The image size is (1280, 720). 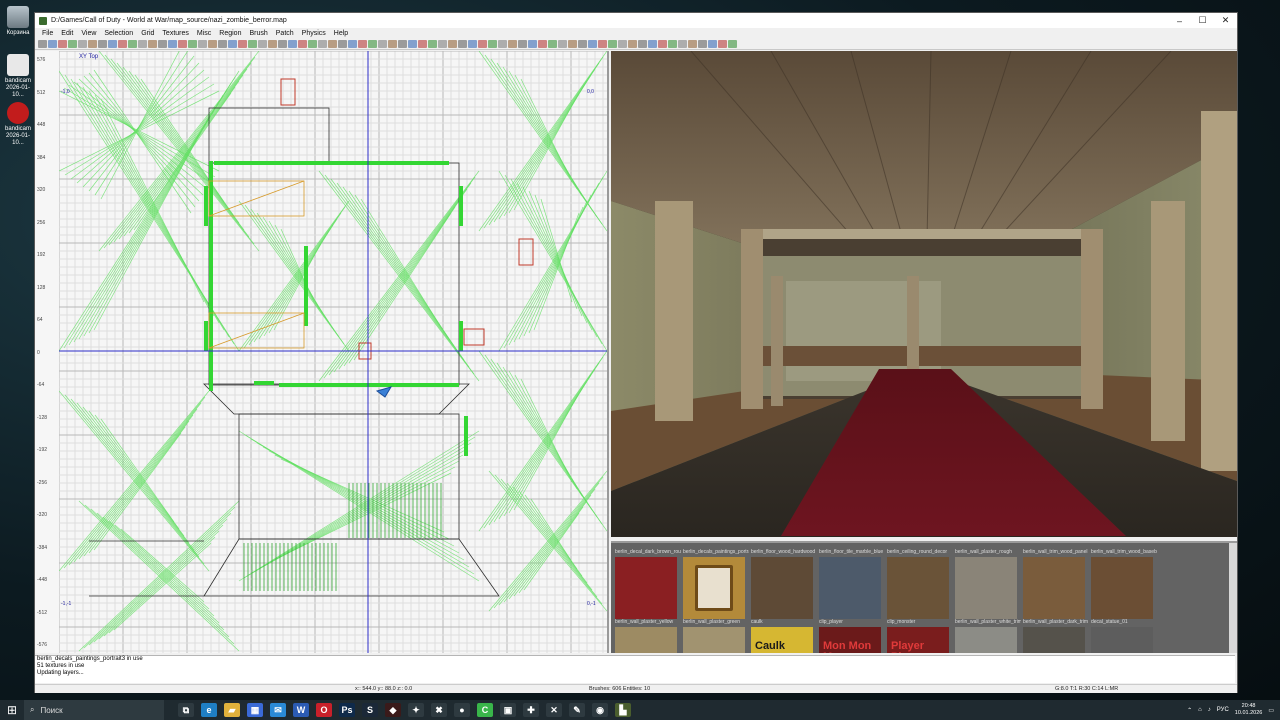 What do you see at coordinates (850, 636) in the screenshot?
I see `texture-tile: clip_player Mon Mon Mon` at bounding box center [850, 636].